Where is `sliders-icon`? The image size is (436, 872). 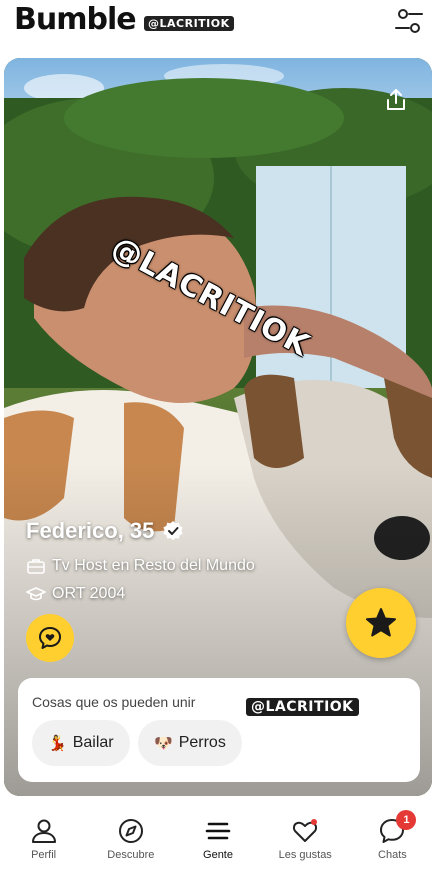 sliders-icon is located at coordinates (409, 21).